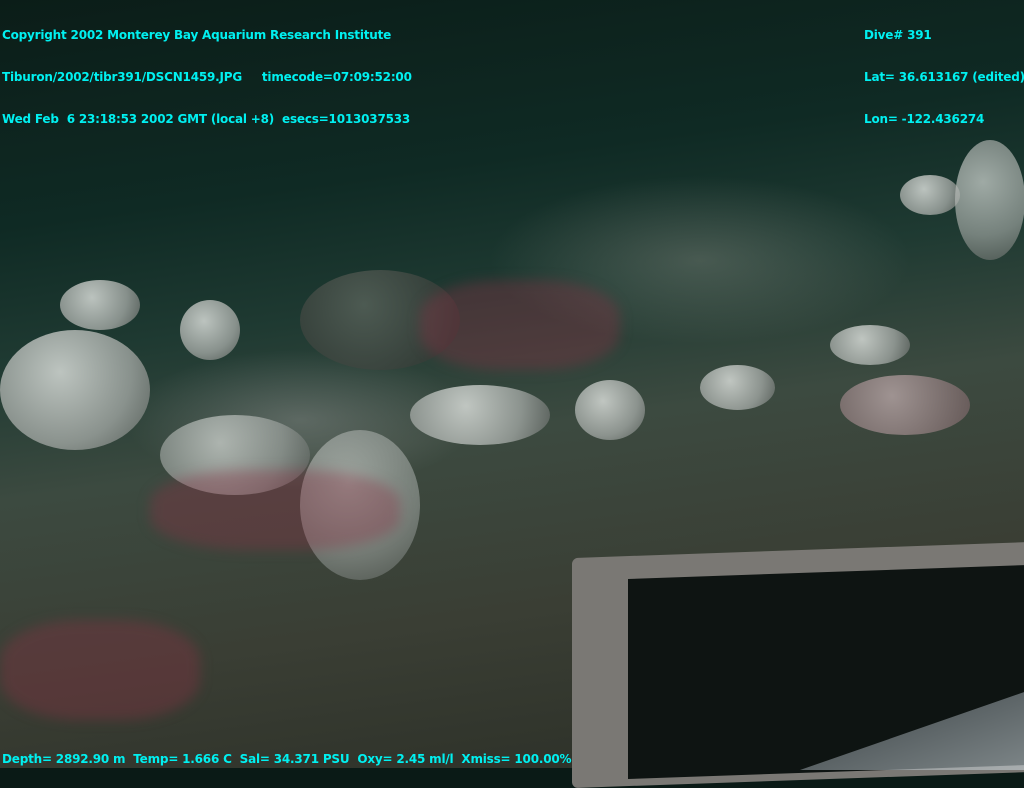 The height and width of the screenshot is (788, 1024). What do you see at coordinates (924, 119) in the screenshot?
I see `longitude-text: Lon= -122.436274` at bounding box center [924, 119].